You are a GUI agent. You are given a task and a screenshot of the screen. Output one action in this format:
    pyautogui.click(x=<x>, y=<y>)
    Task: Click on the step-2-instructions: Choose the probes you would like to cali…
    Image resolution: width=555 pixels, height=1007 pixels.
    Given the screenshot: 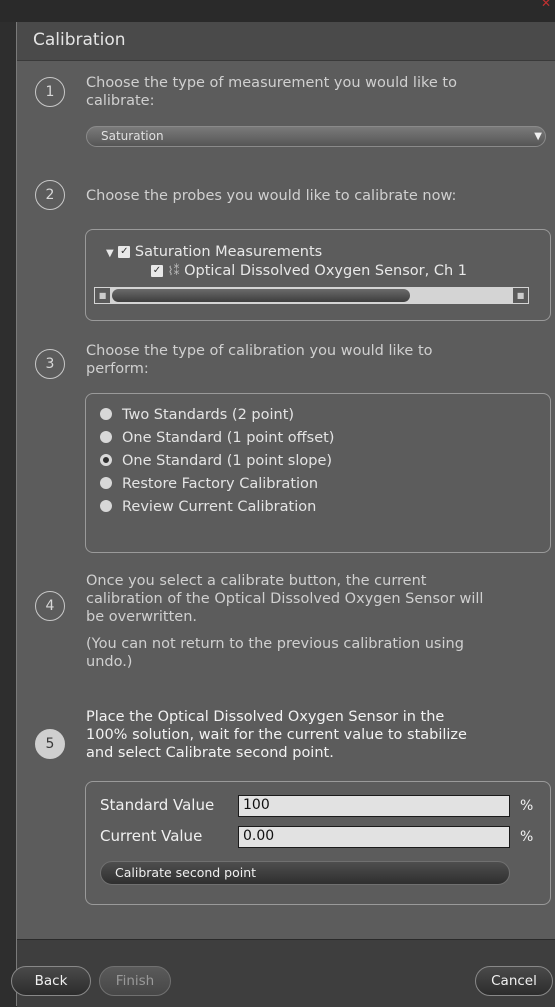 What is the action you would take?
    pyautogui.click(x=271, y=196)
    